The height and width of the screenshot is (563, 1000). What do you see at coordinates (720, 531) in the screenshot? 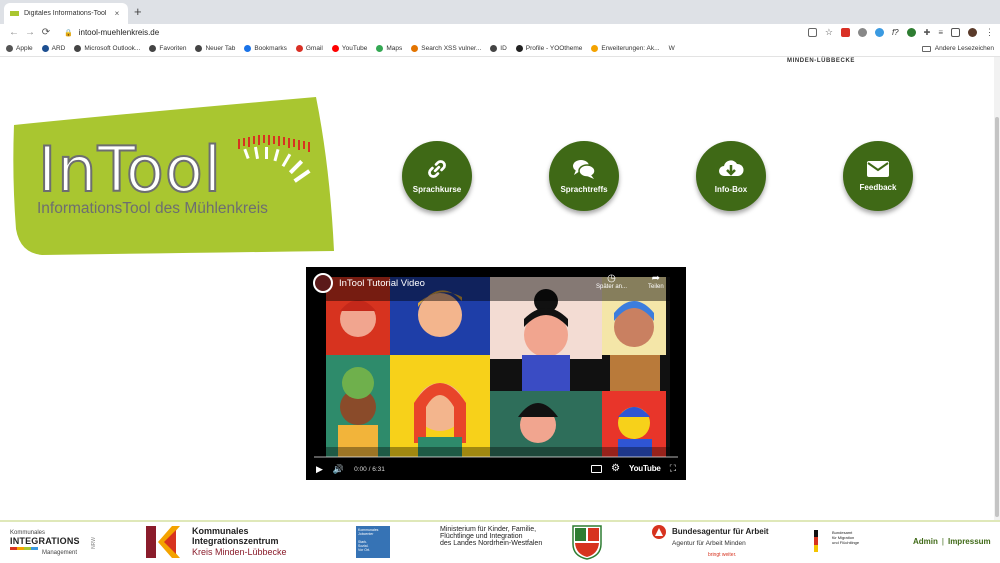
I see `ba-line1: Bundesagentur für Arbeit` at bounding box center [720, 531].